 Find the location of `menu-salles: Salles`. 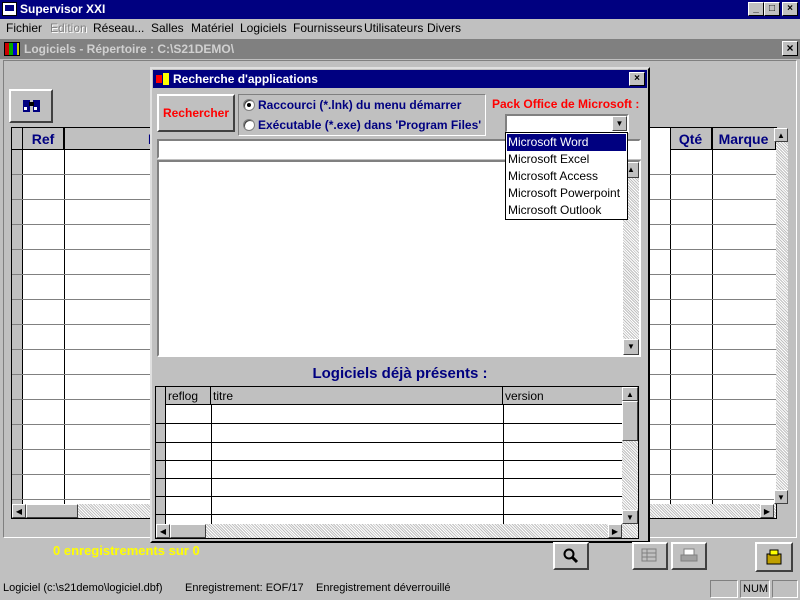

menu-salles: Salles is located at coordinates (167, 28).